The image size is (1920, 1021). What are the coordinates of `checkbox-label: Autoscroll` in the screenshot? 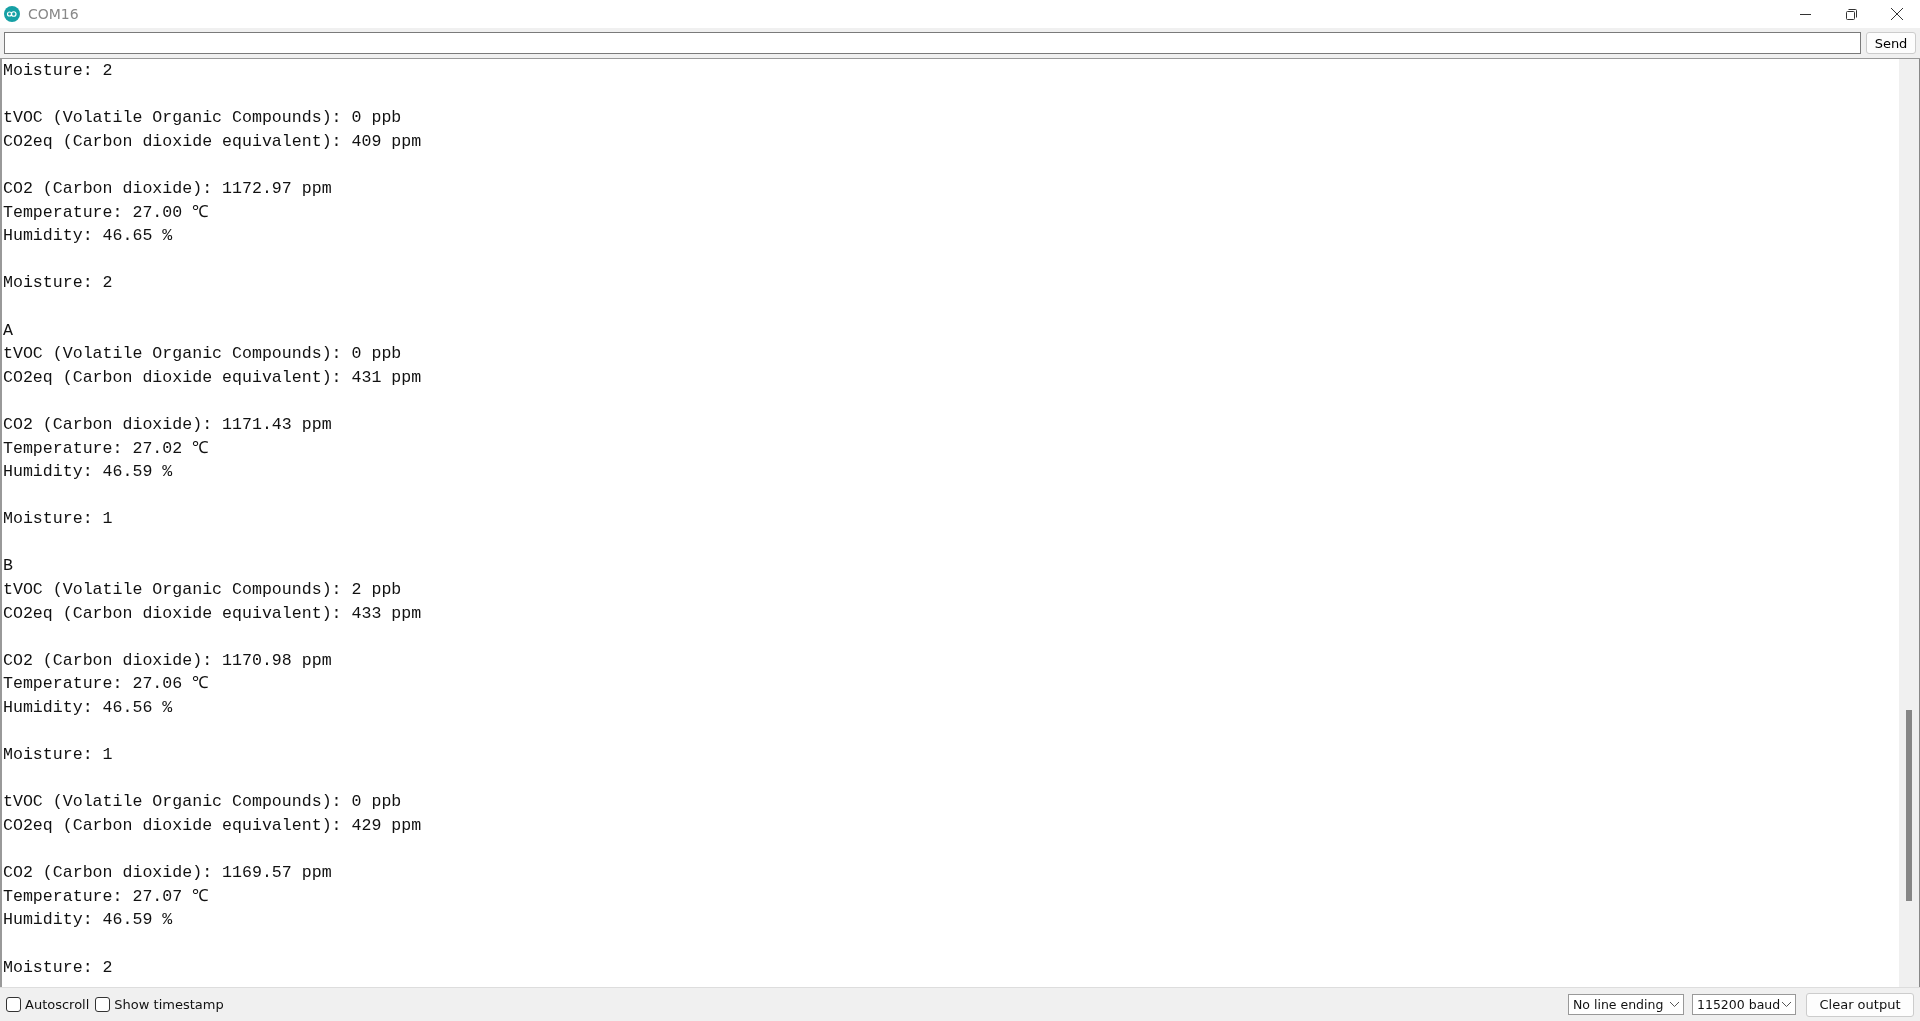 It's located at (57, 1004).